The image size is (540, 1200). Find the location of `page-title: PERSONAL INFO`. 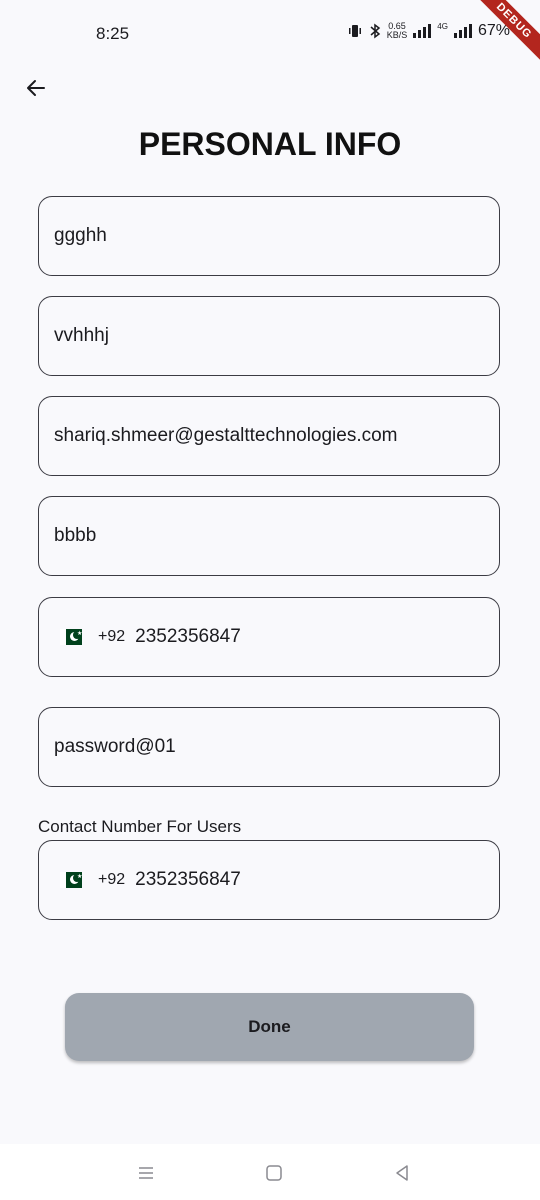

page-title: PERSONAL INFO is located at coordinates (270, 144).